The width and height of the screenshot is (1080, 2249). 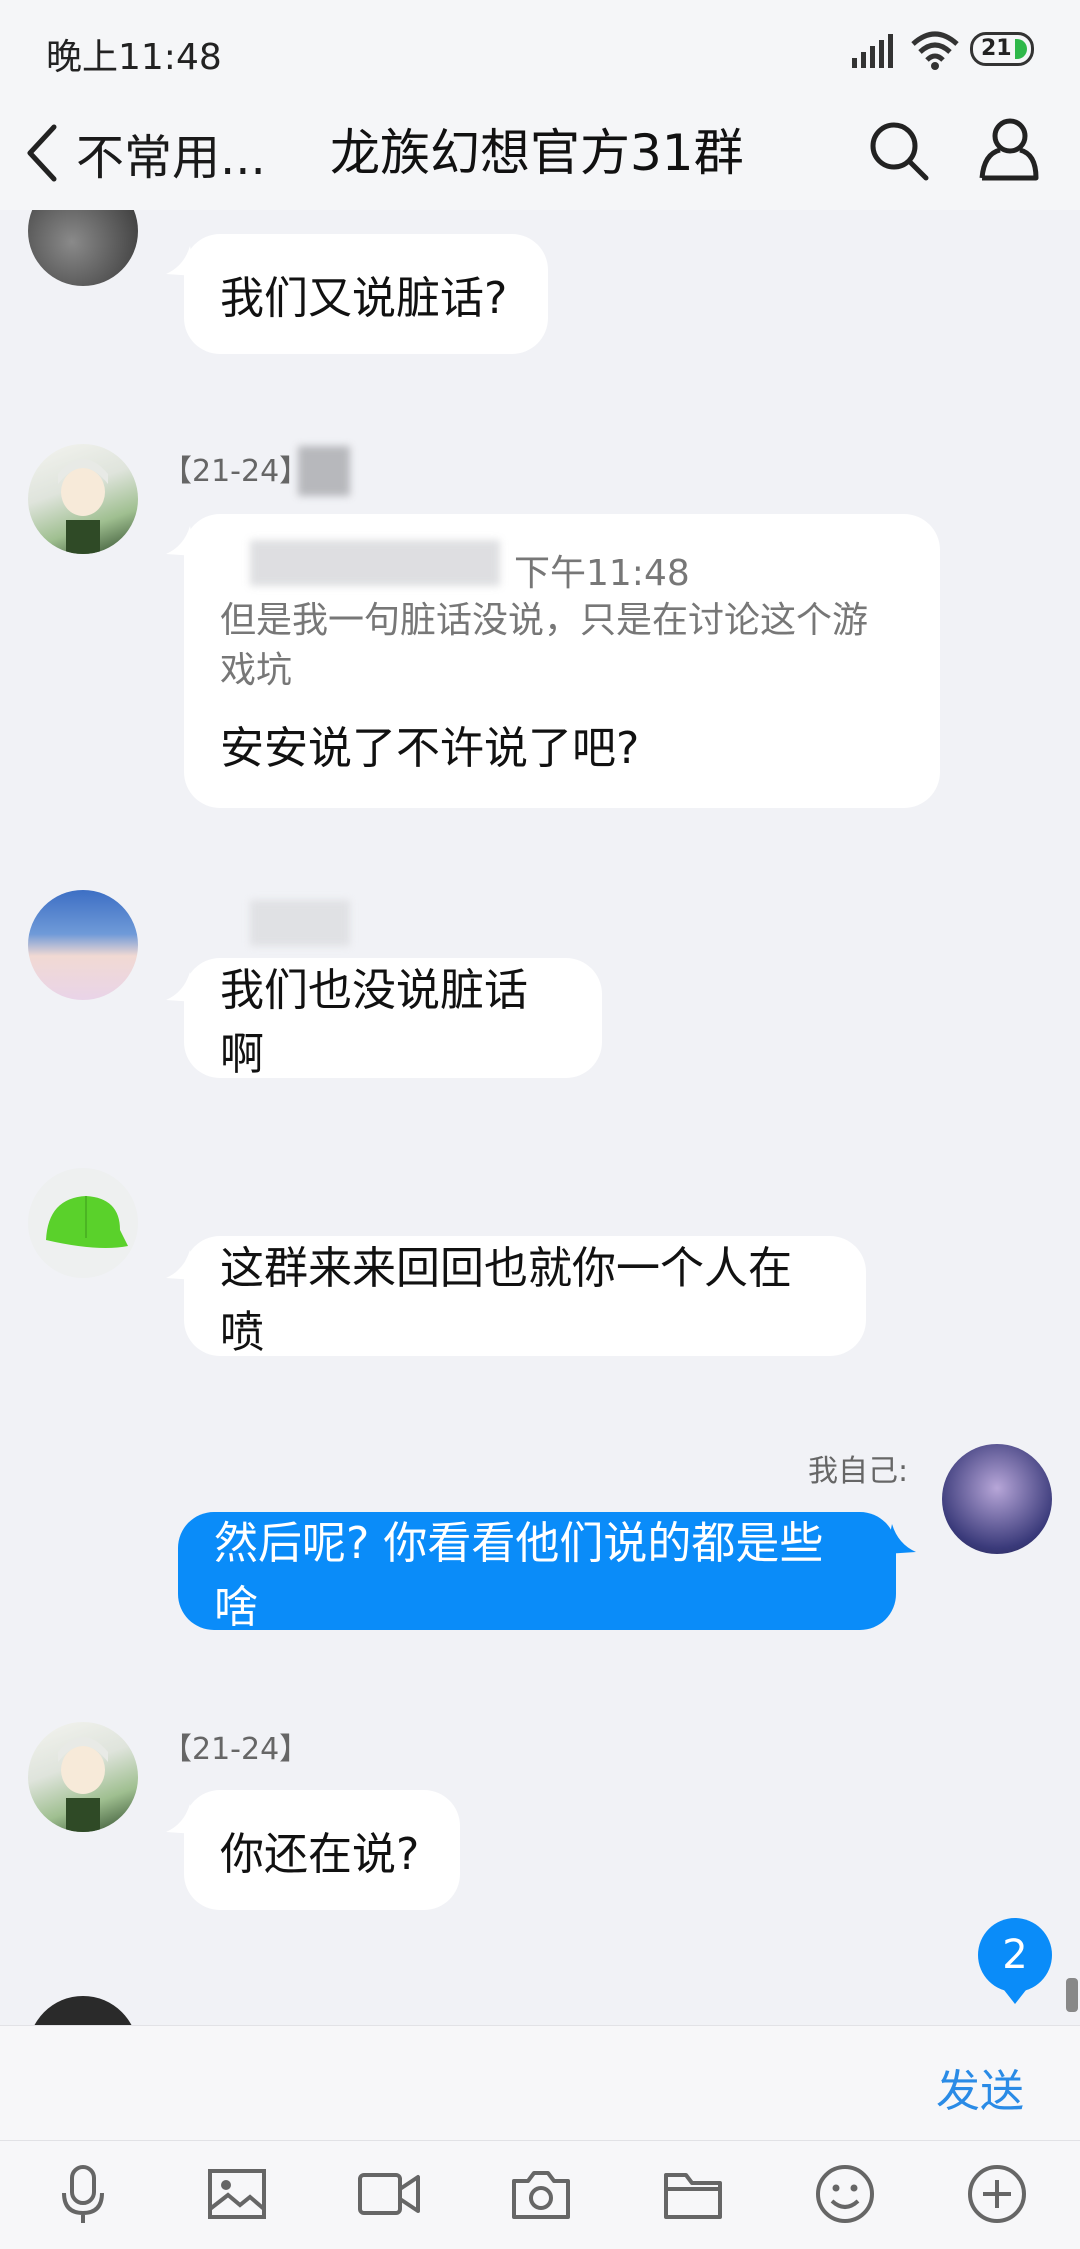 What do you see at coordinates (42, 153) in the screenshot?
I see `chevron-left-icon` at bounding box center [42, 153].